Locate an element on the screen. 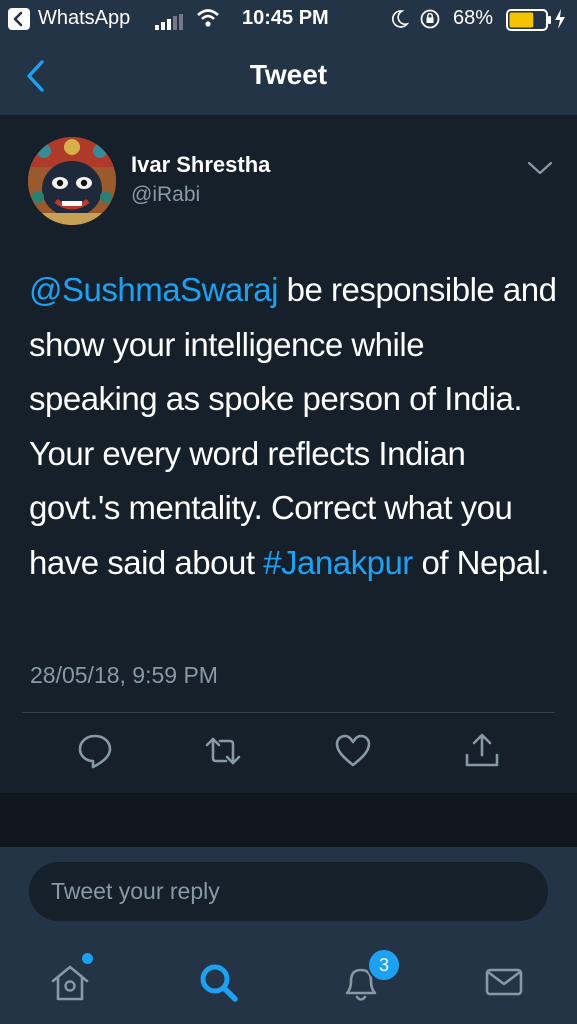  tweet-timestamp: 28/05/18, 9:59 PM is located at coordinates (124, 675).